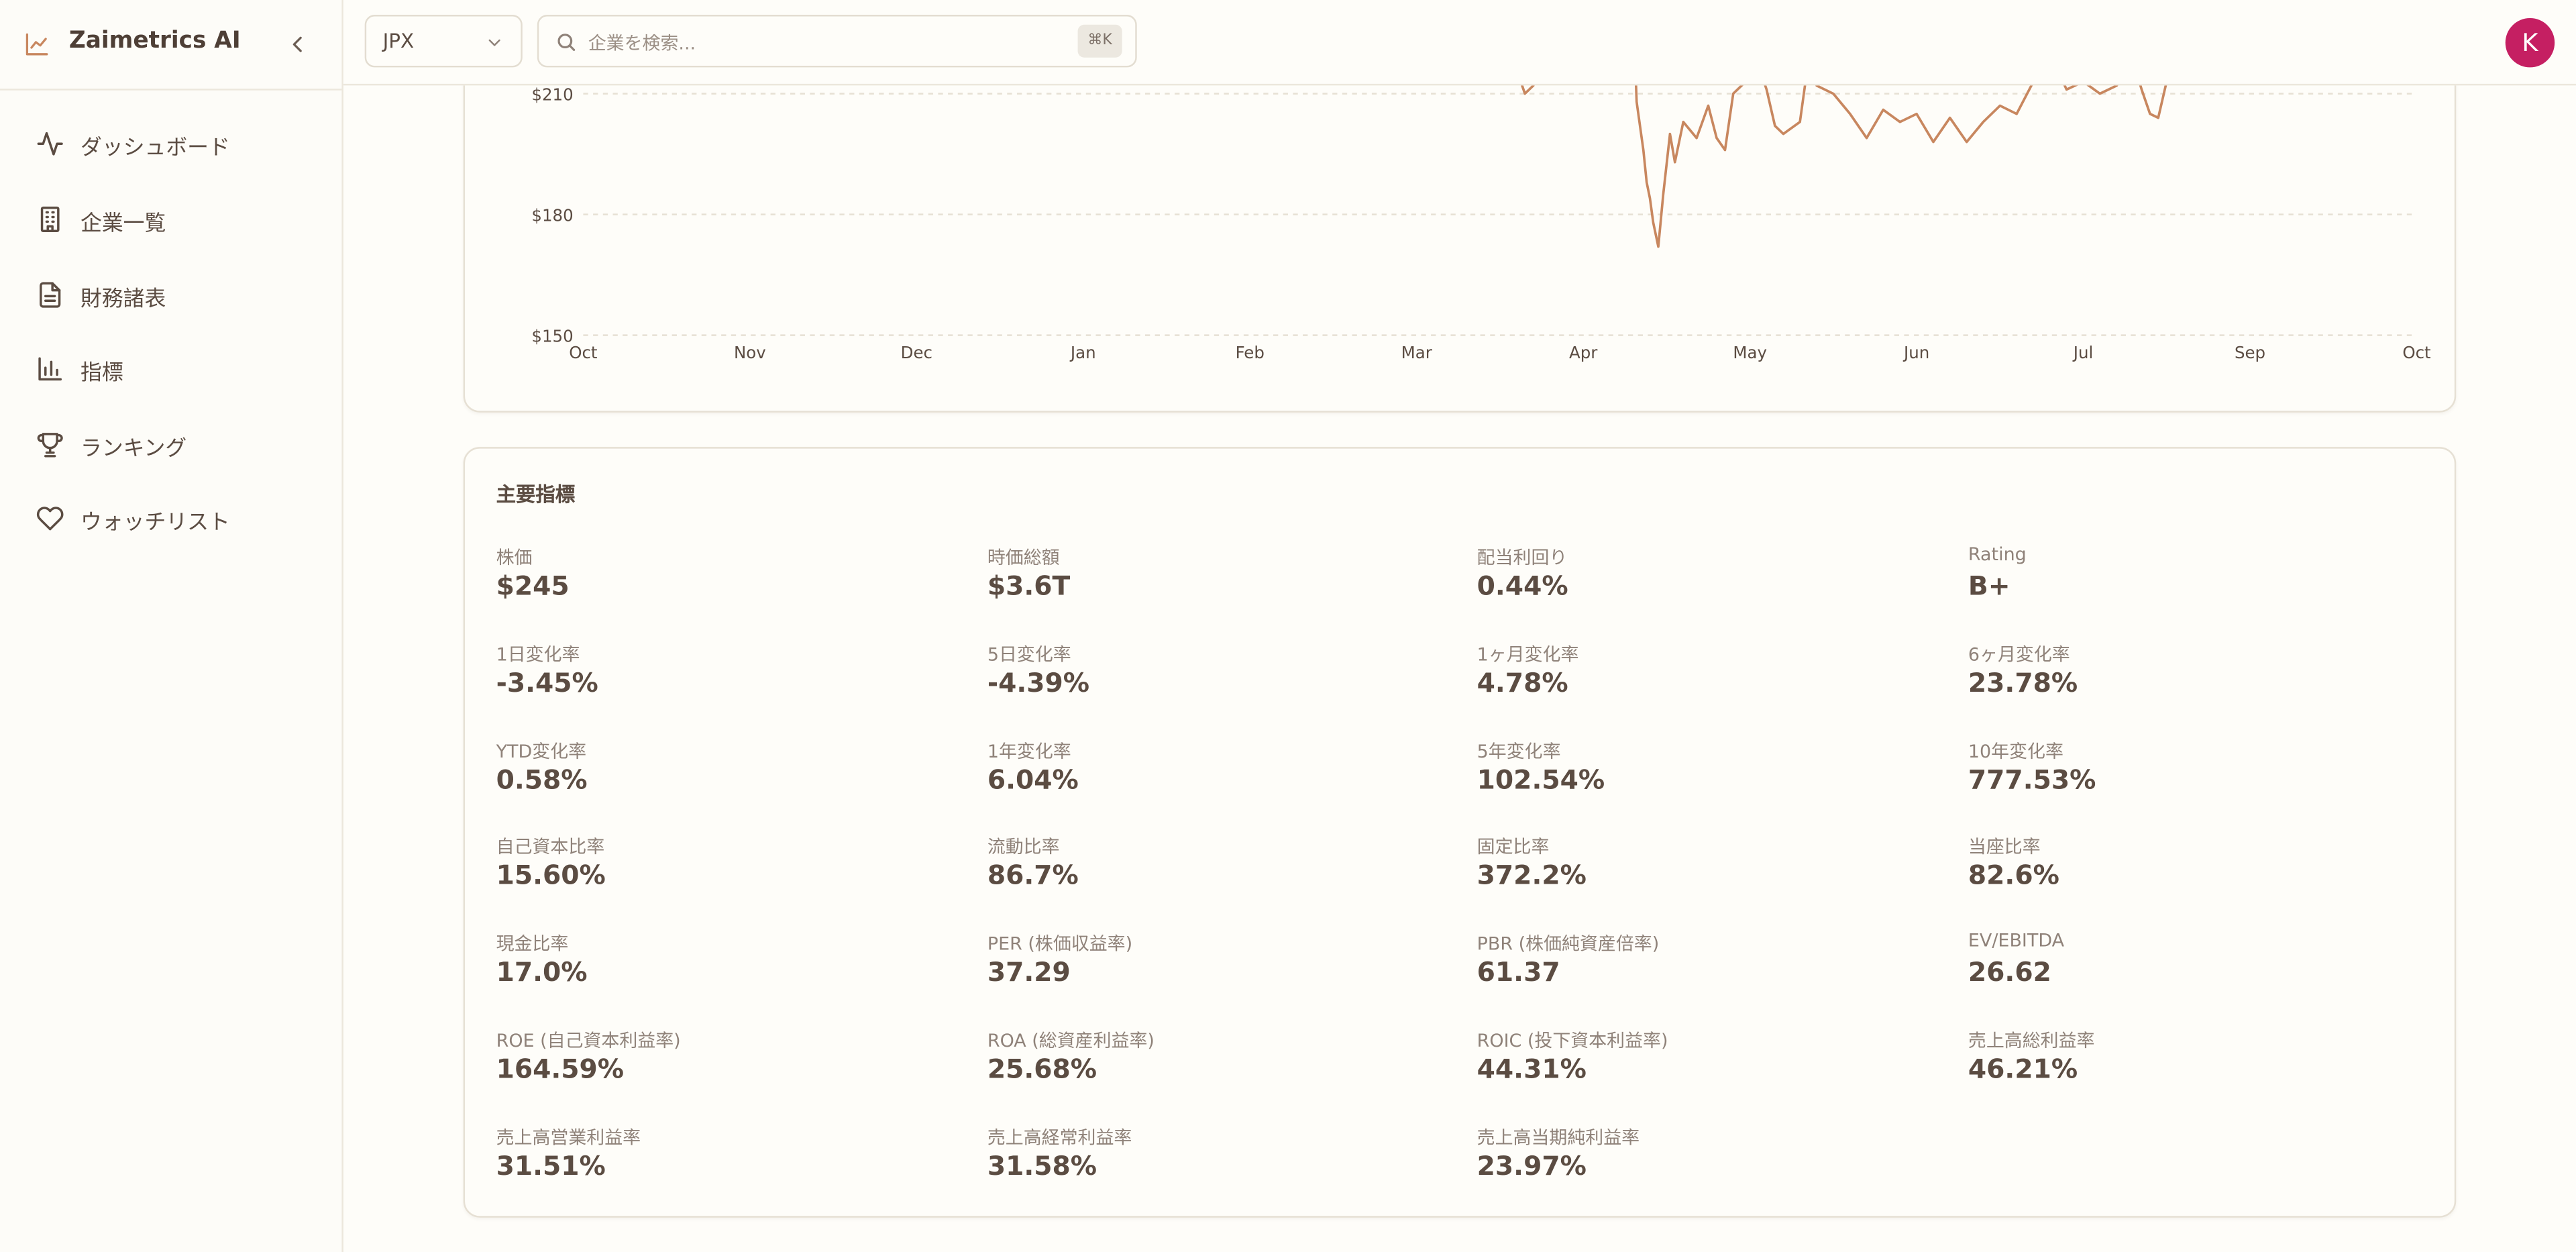  Describe the element at coordinates (50, 295) in the screenshot. I see `file-text-icon` at that location.